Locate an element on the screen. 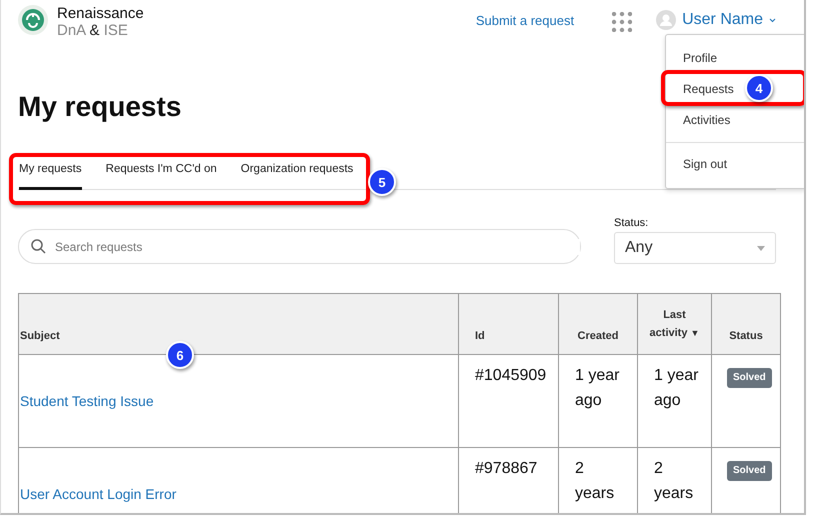 This screenshot has width=814, height=517. step-number-badge: 5 is located at coordinates (382, 182).